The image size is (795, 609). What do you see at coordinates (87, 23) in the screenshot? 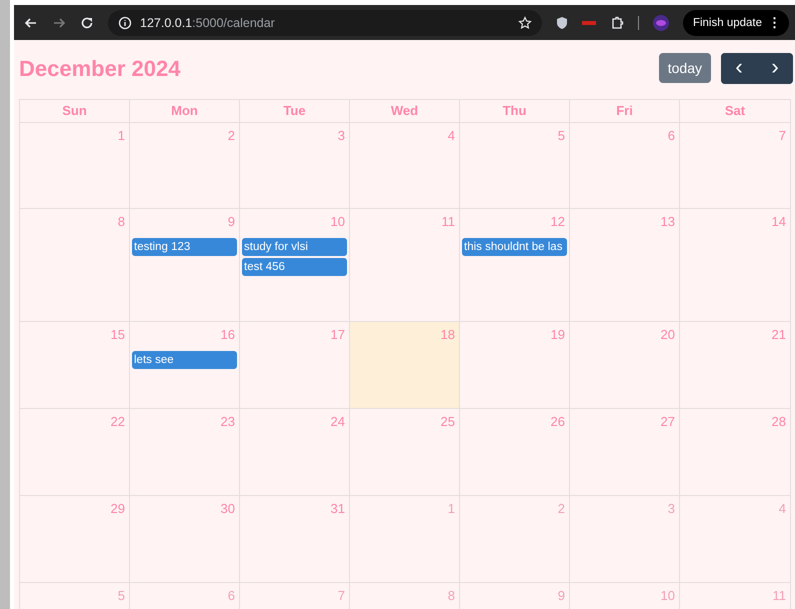
I see `reload-icon` at bounding box center [87, 23].